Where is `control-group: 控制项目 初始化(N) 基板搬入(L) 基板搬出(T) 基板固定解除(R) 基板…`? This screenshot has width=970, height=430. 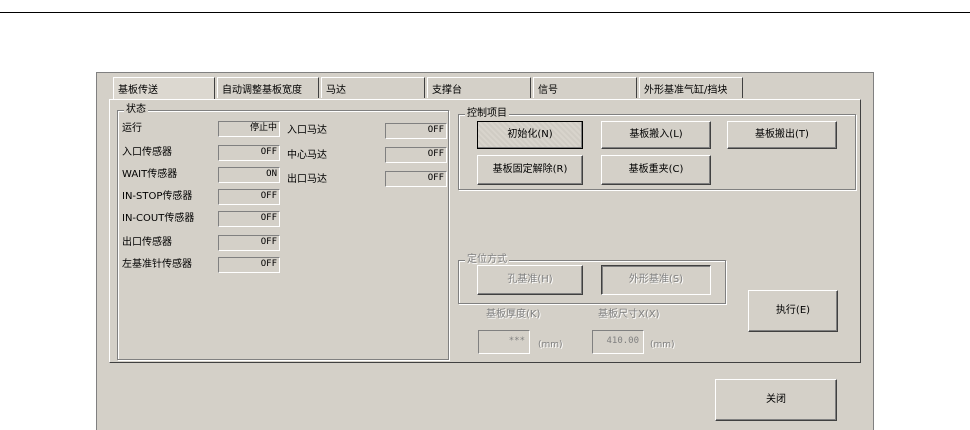 control-group: 控制项目 初始化(N) 基板搬入(L) 基板搬出(T) 基板固定解除(R) 基板… is located at coordinates (657, 148).